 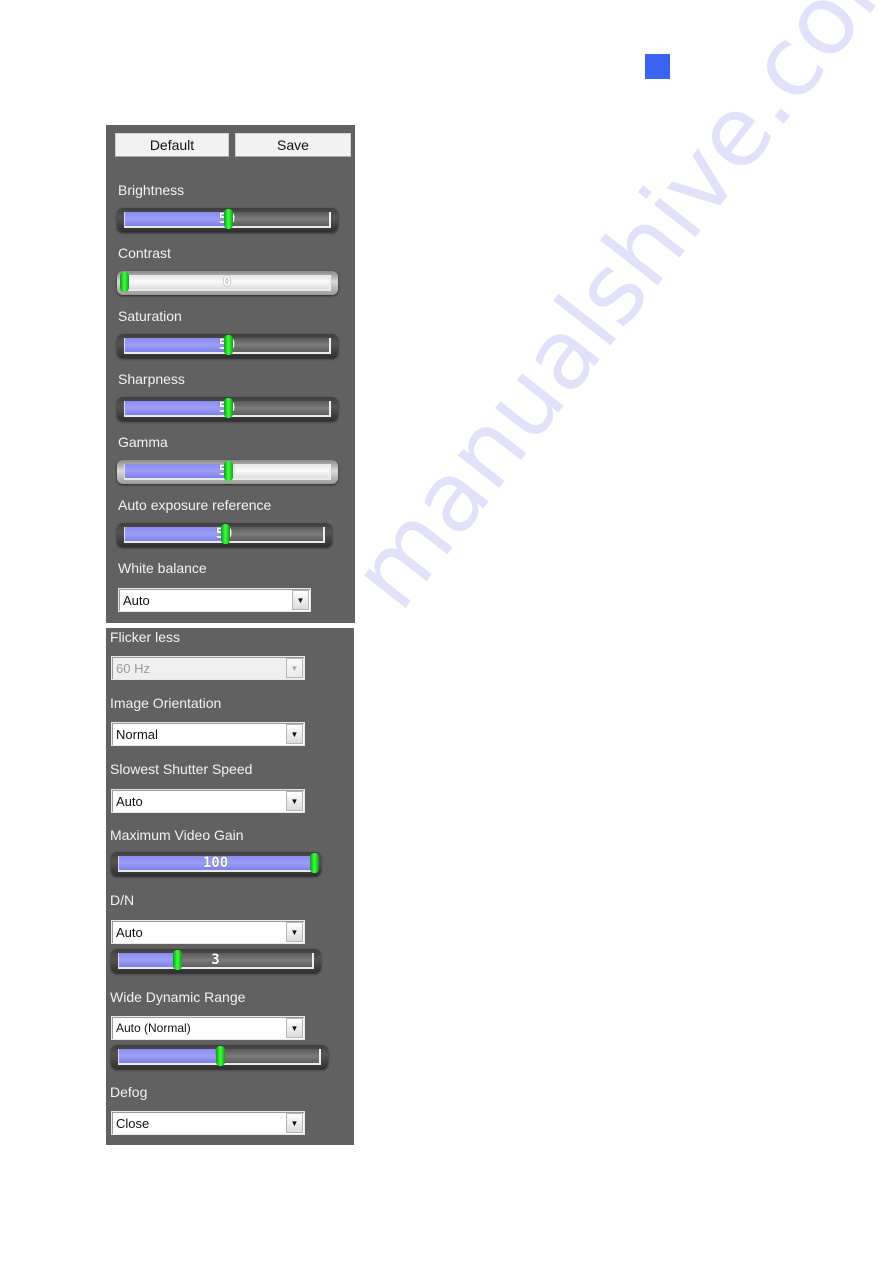 I want to click on slider-track: 3, so click(x=216, y=961).